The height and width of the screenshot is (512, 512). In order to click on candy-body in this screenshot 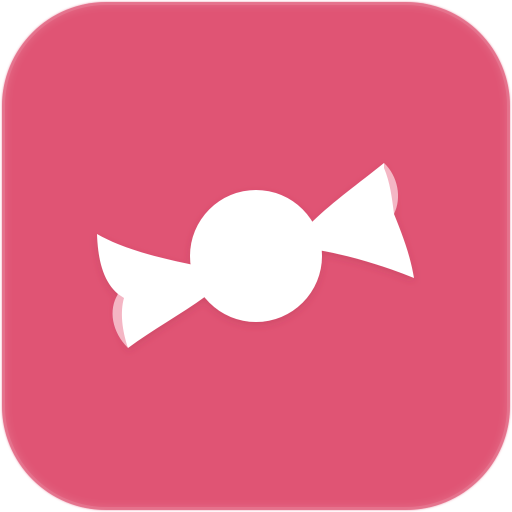, I will do `click(256, 256)`.